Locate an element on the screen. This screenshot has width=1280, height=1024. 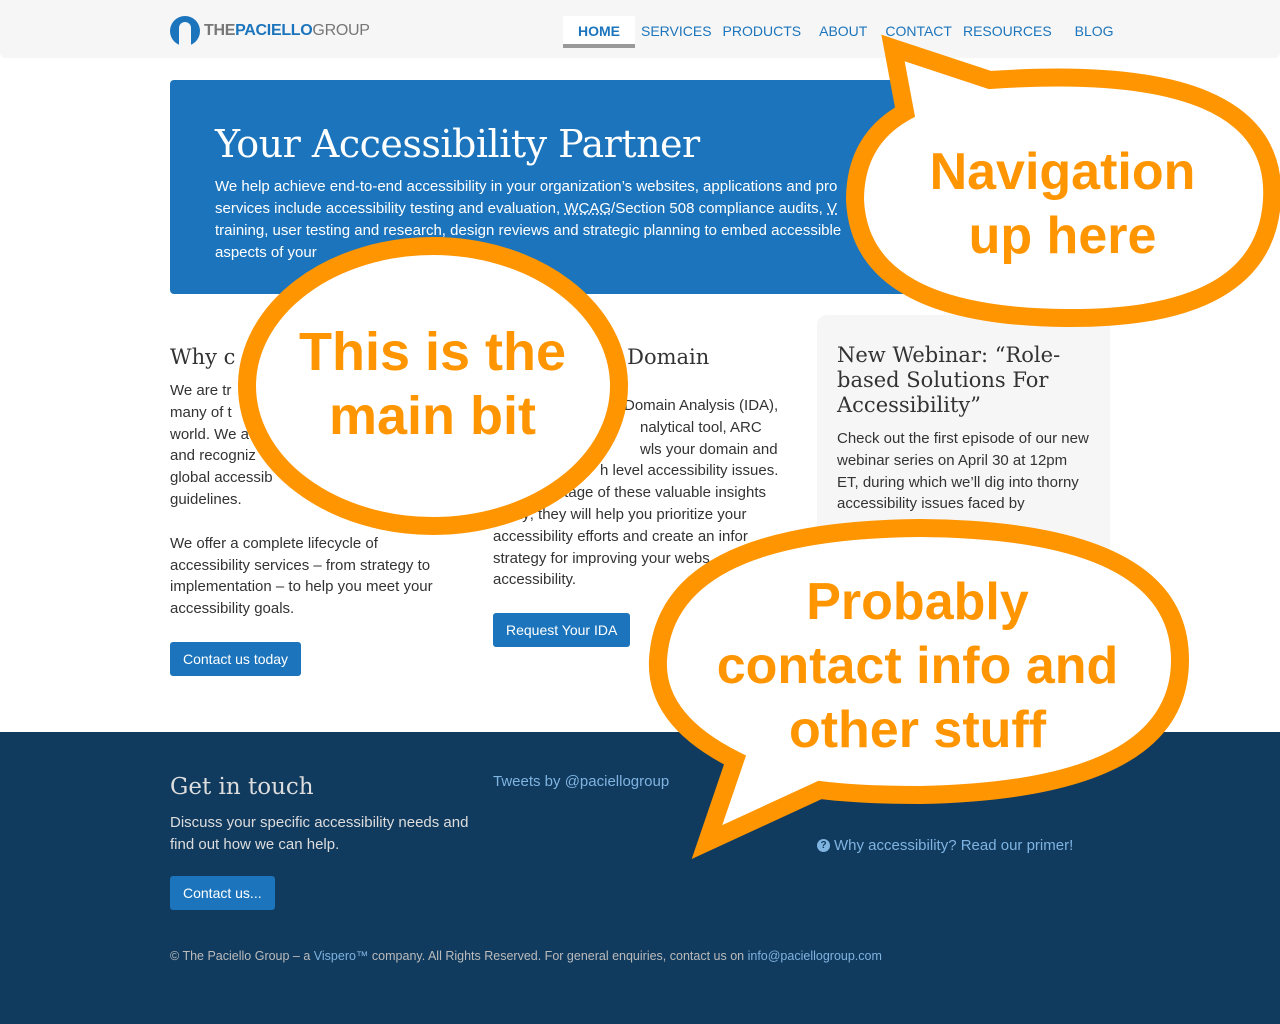
question-circle-icon: ? is located at coordinates (823, 845).